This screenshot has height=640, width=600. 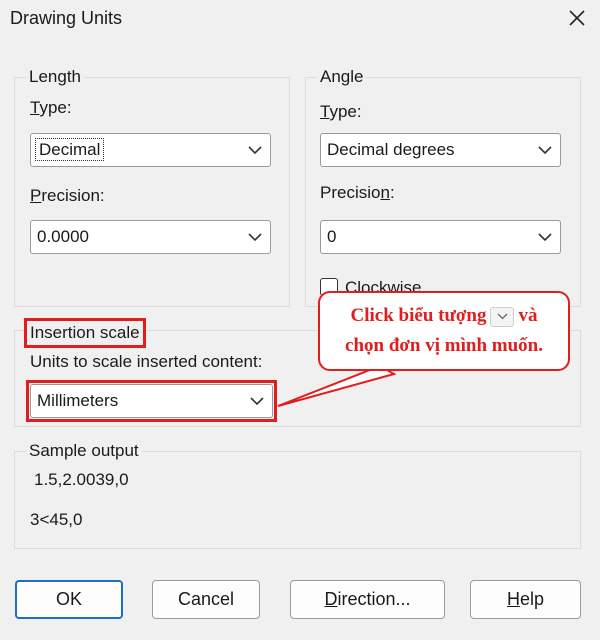 What do you see at coordinates (525, 599) in the screenshot?
I see `help-button: Help` at bounding box center [525, 599].